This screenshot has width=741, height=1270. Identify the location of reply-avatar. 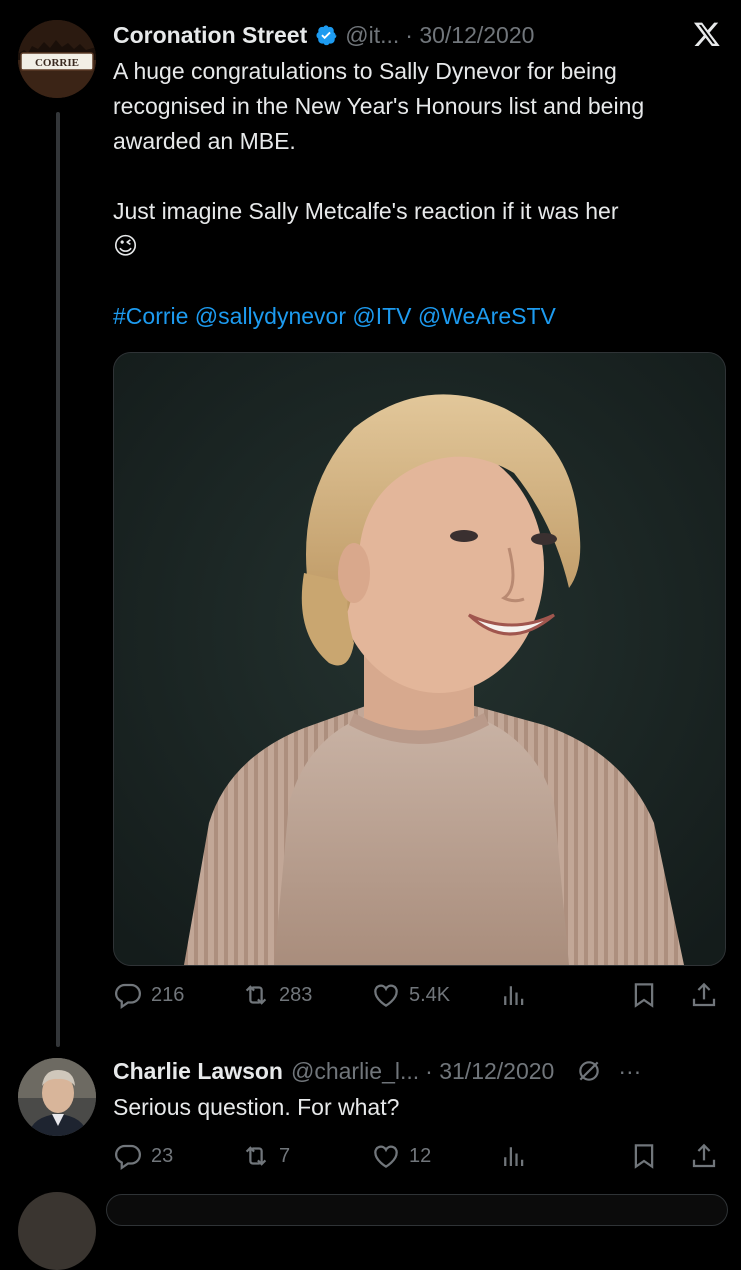
(57, 1097).